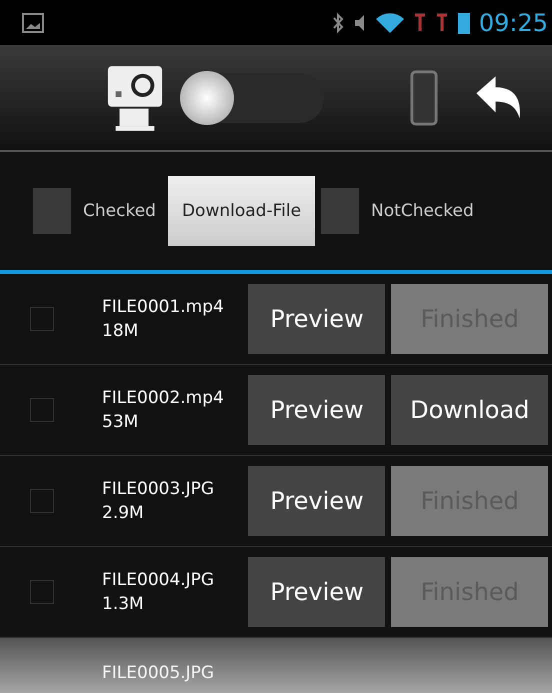 The width and height of the screenshot is (552, 693). What do you see at coordinates (159, 580) in the screenshot?
I see `file-name: FILE0004.JPG` at bounding box center [159, 580].